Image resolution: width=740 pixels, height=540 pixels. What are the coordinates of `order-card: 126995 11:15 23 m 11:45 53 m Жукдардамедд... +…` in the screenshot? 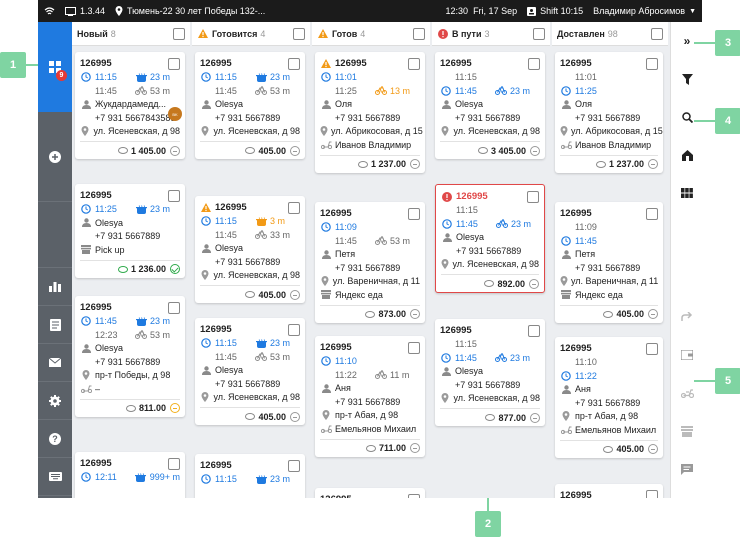 It's located at (130, 105).